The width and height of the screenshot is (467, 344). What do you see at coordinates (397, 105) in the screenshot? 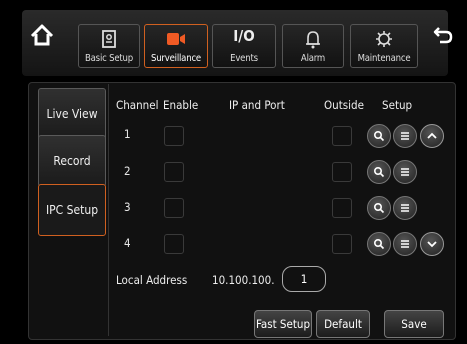
I see `header-setup: Setup` at bounding box center [397, 105].